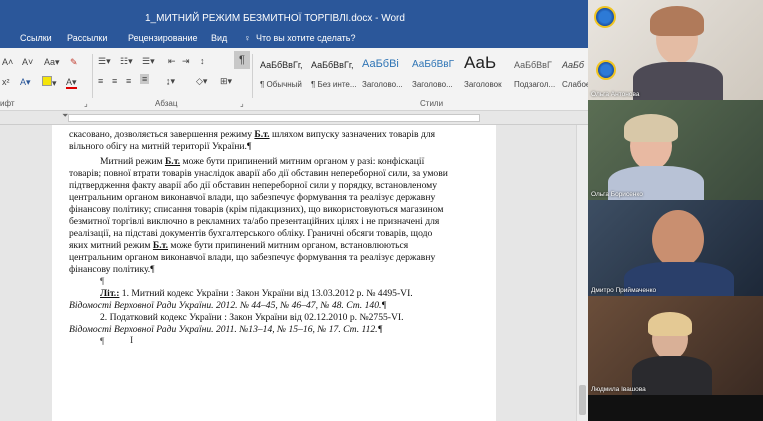 The width and height of the screenshot is (763, 421). I want to click on tab-references: Ссылки, so click(36, 38).